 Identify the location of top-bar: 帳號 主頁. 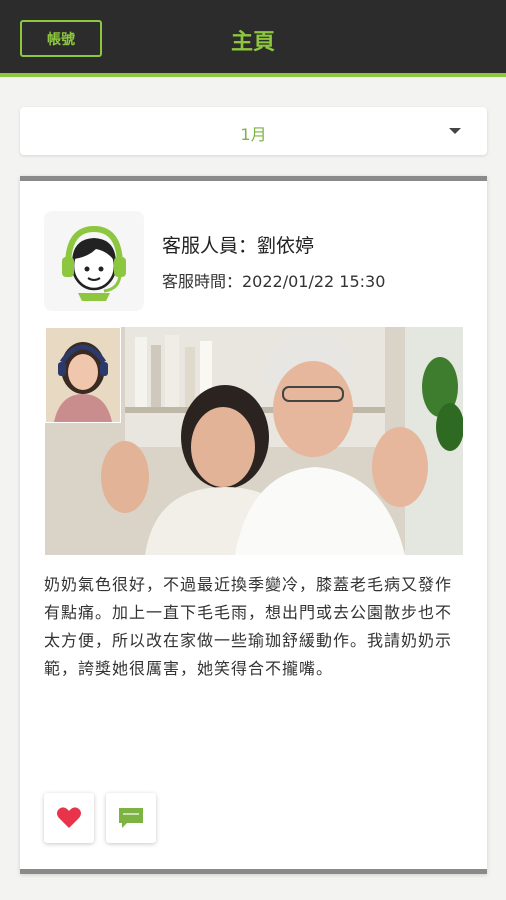
(253, 38).